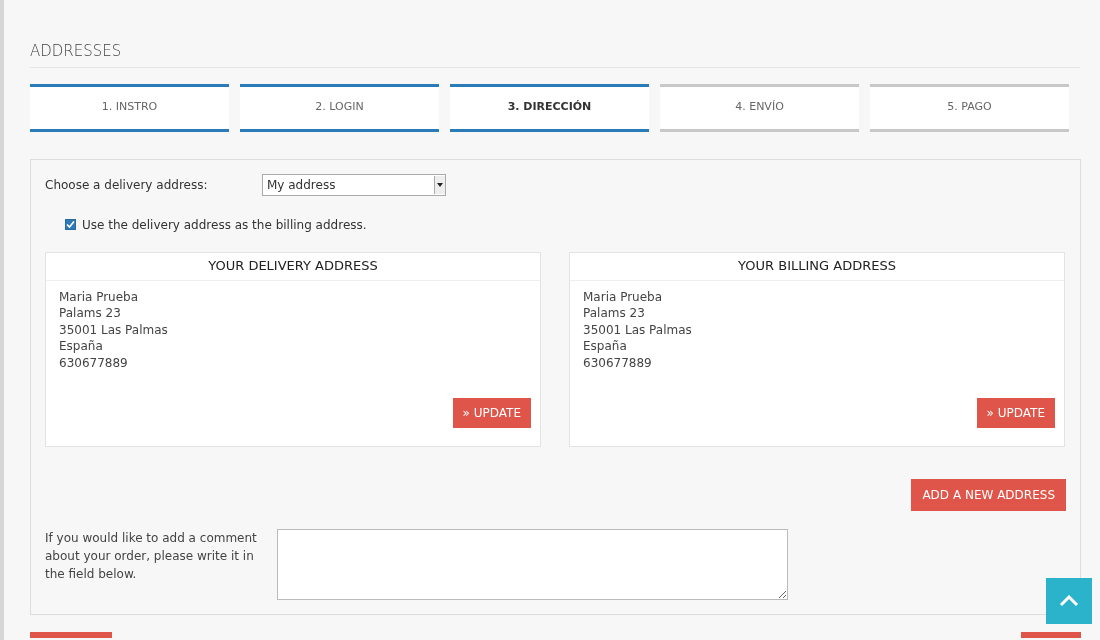 The width and height of the screenshot is (1100, 640). What do you see at coordinates (759, 107) in the screenshot?
I see `step-tab: 4. ENVÍO` at bounding box center [759, 107].